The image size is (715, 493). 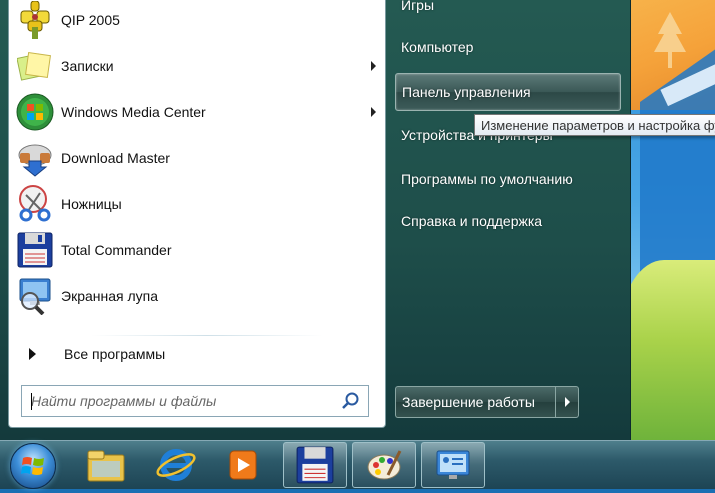 I want to click on taskbar-explorer, so click(x=106, y=465).